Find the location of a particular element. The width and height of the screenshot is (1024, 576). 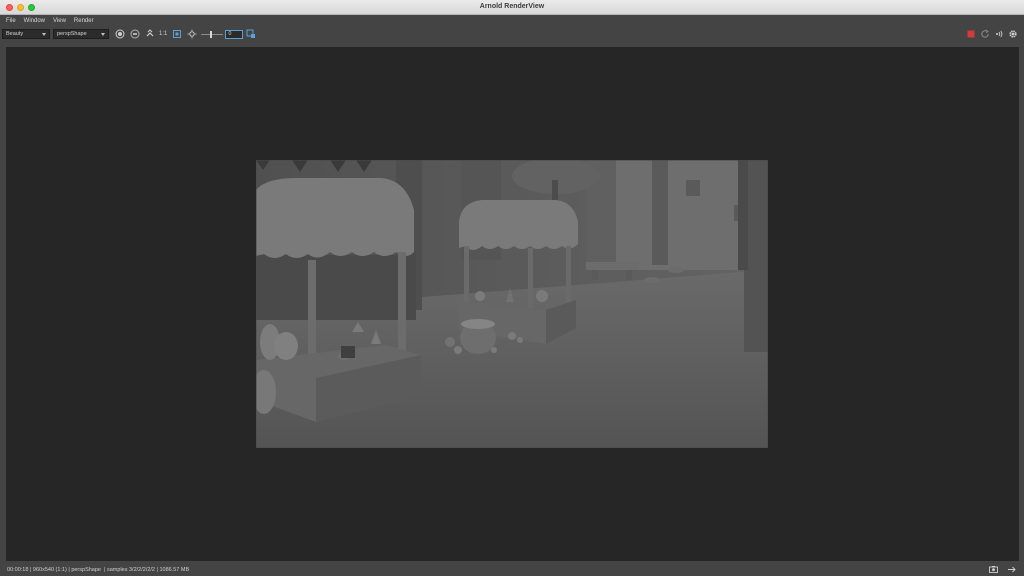

window-title: Arnold RenderView is located at coordinates (512, 6).